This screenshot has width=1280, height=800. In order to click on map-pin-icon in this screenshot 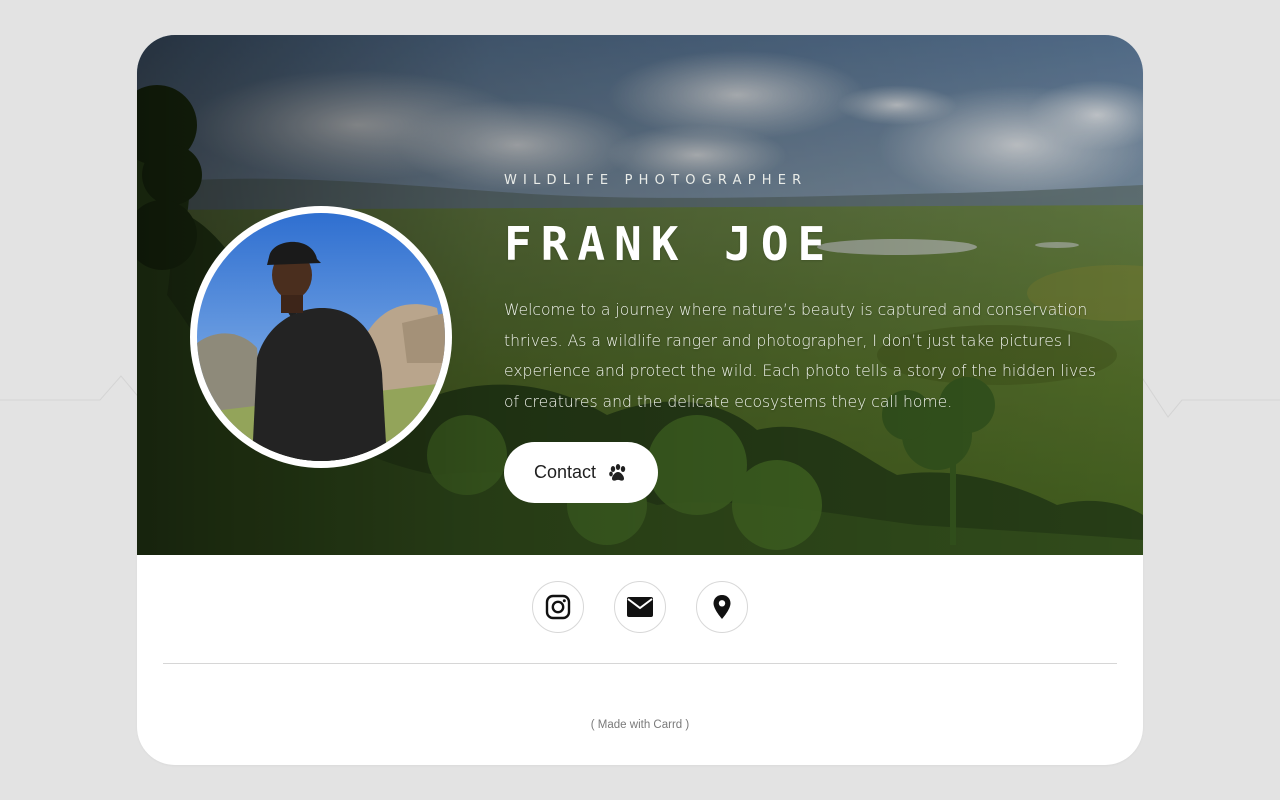, I will do `click(722, 607)`.